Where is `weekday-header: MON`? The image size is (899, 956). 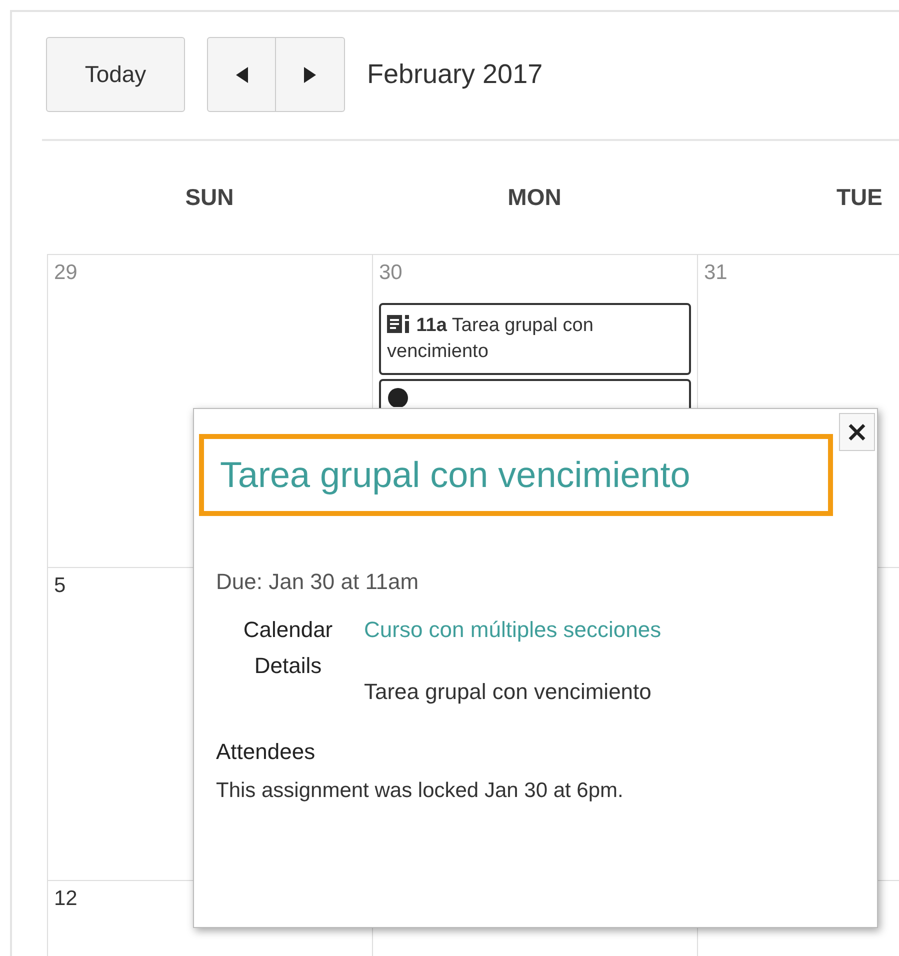
weekday-header: MON is located at coordinates (534, 197).